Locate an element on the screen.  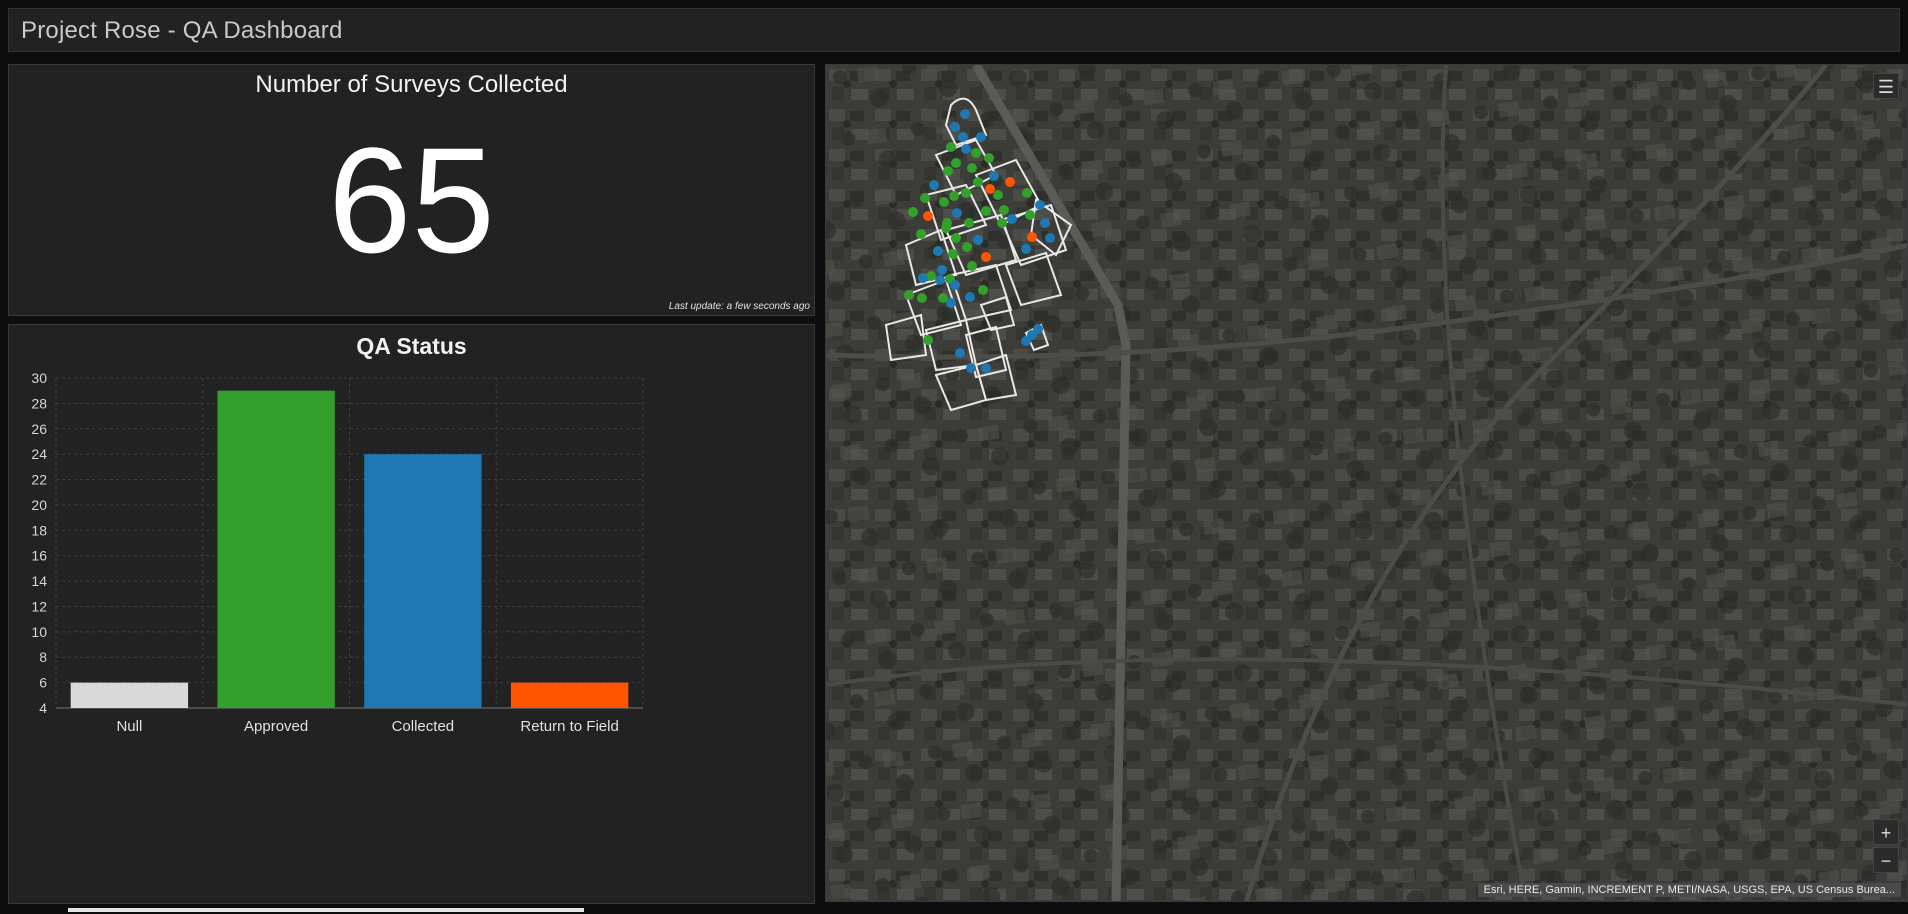
y-tick-label: 22 is located at coordinates (39, 480).